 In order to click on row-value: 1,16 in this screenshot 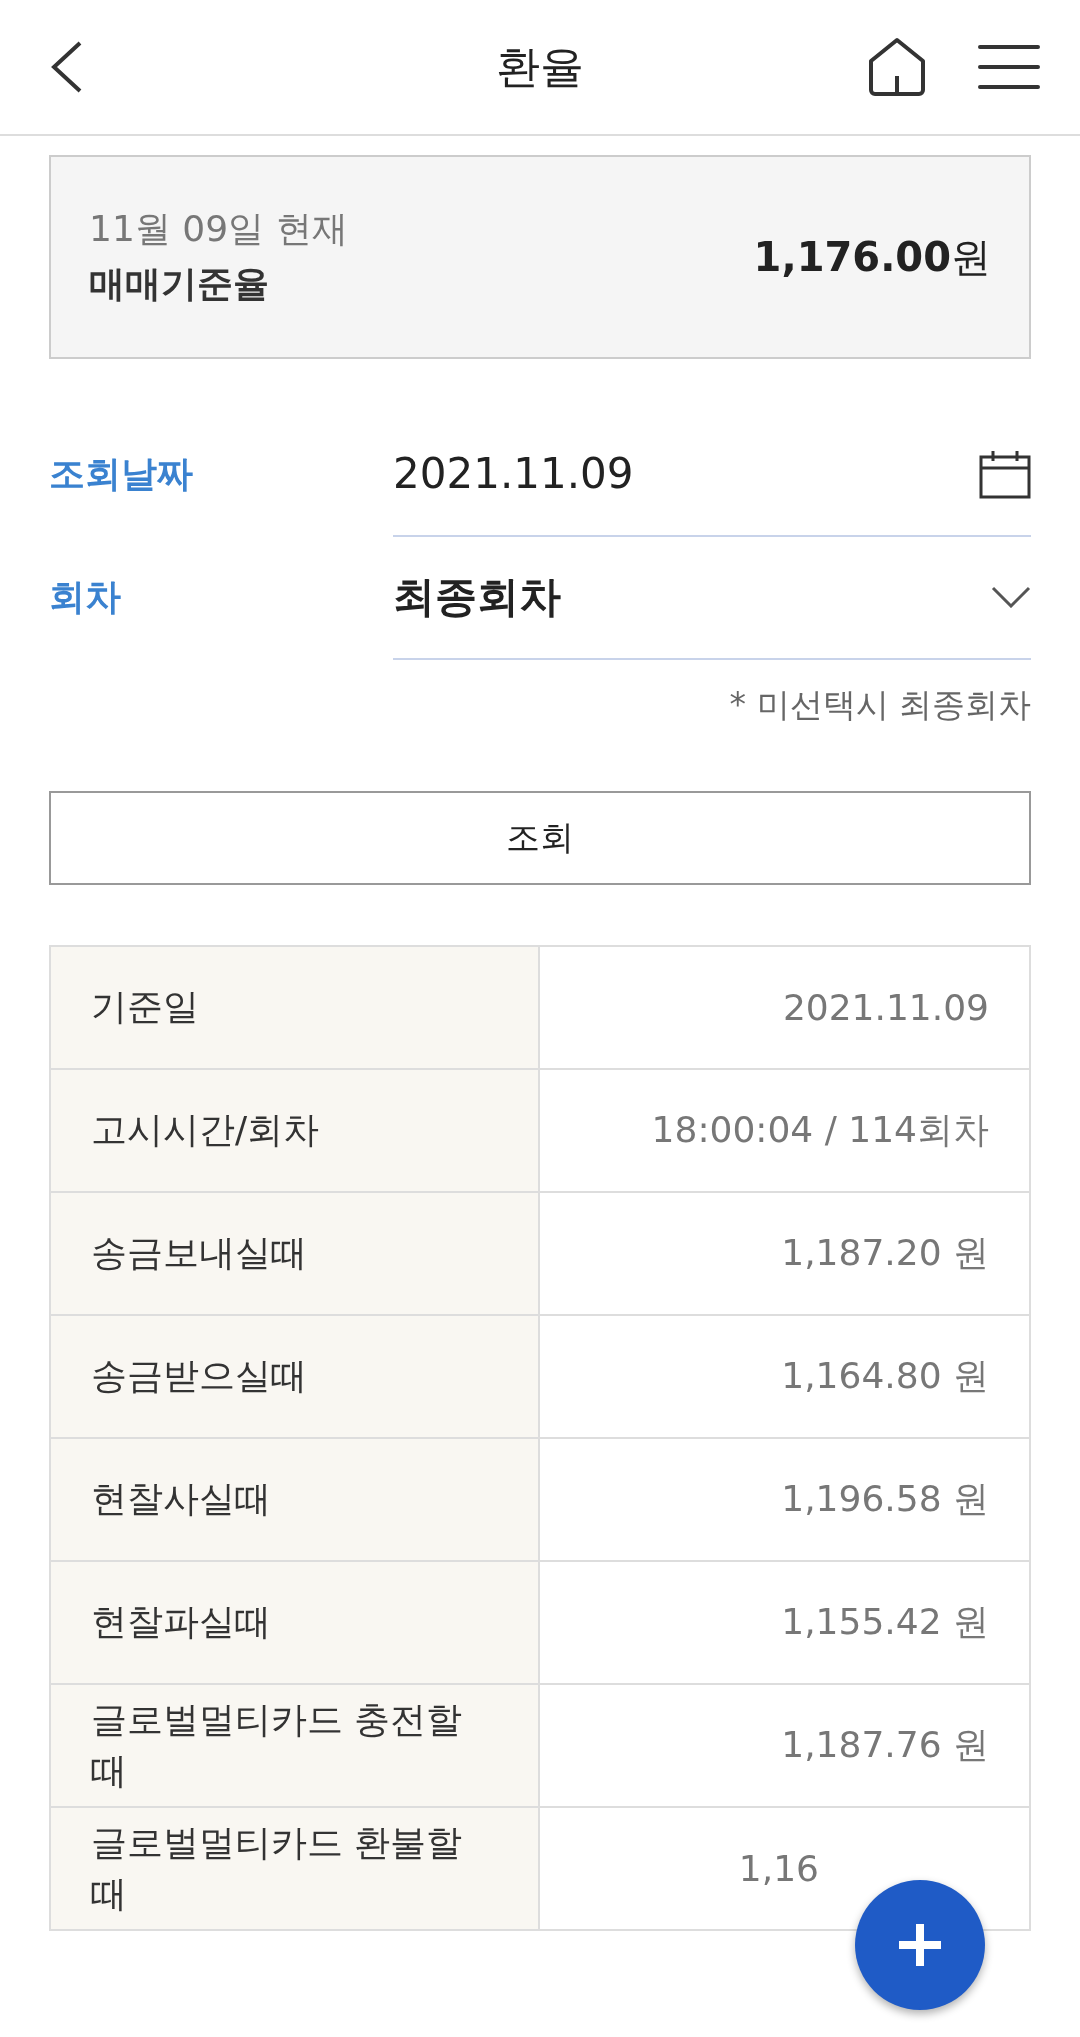, I will do `click(778, 1868)`.